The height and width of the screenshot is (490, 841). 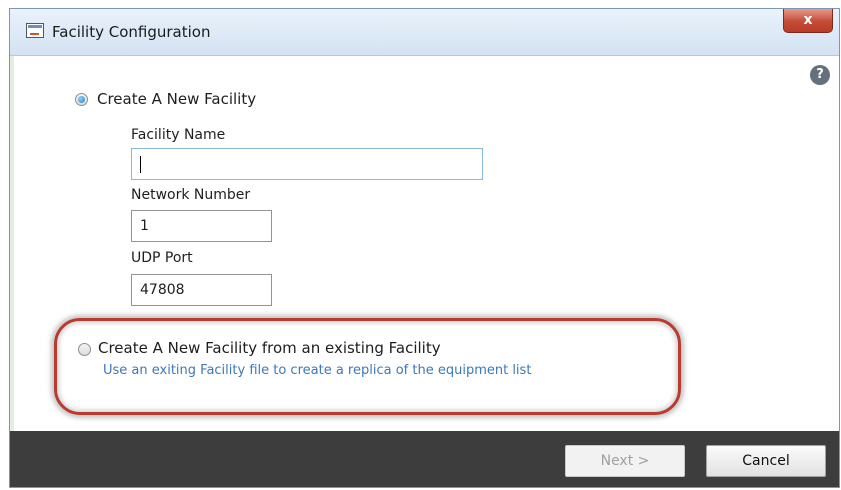 I want to click on network-number-label: Network Number, so click(x=191, y=195).